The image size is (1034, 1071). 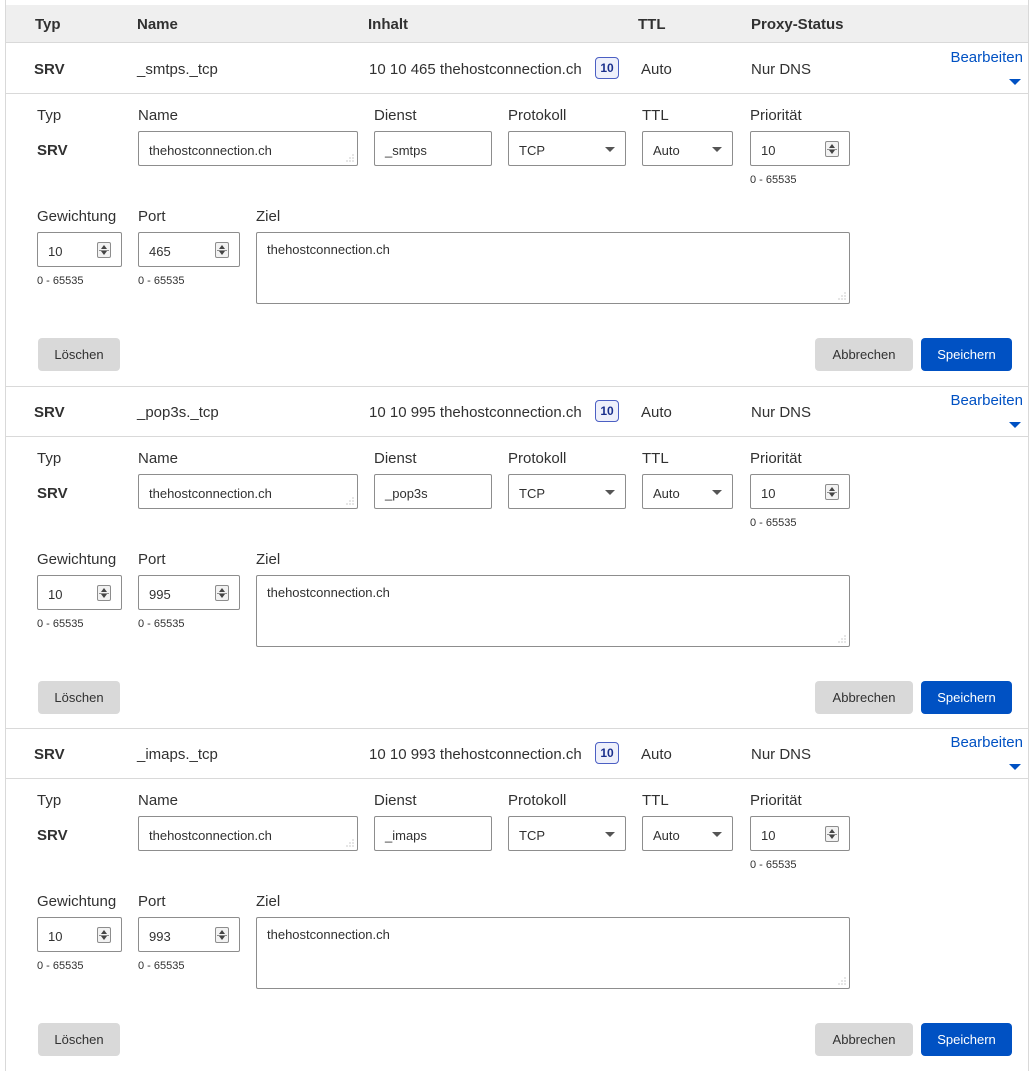 What do you see at coordinates (768, 150) in the screenshot?
I see `priority-stepper-value: 10` at bounding box center [768, 150].